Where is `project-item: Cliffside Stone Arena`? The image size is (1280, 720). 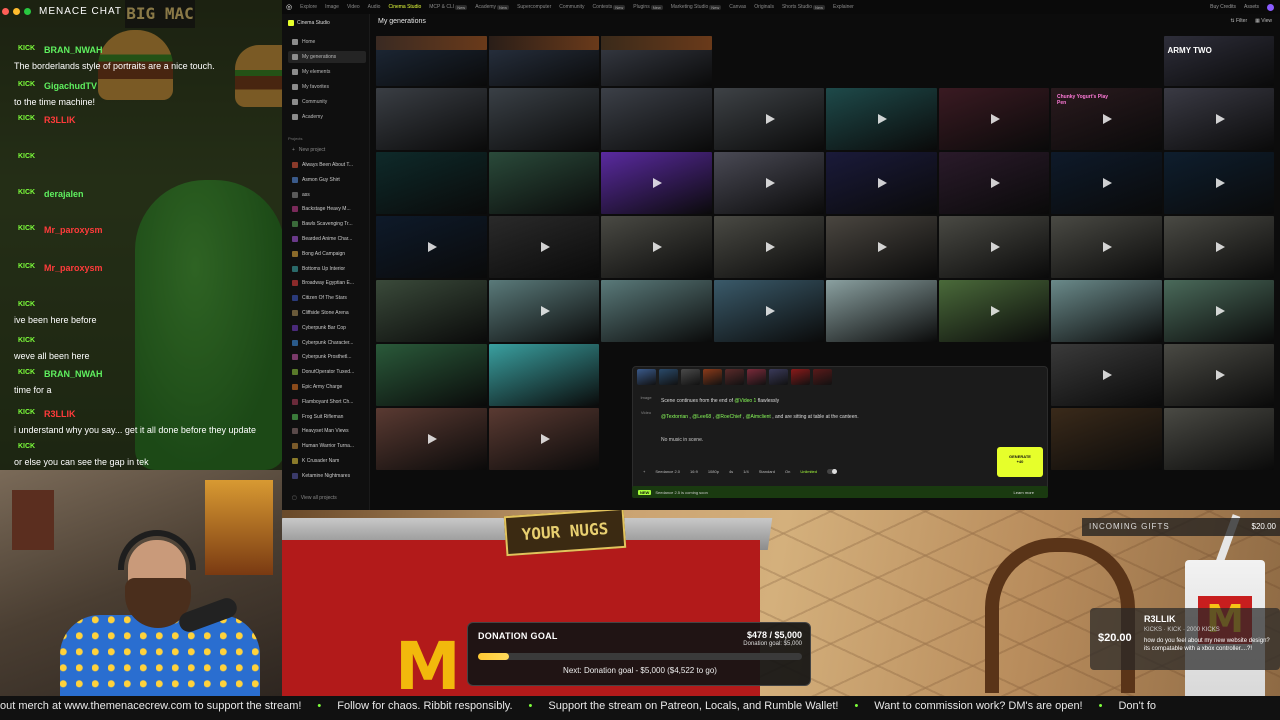 project-item: Cliffside Stone Arena is located at coordinates (327, 313).